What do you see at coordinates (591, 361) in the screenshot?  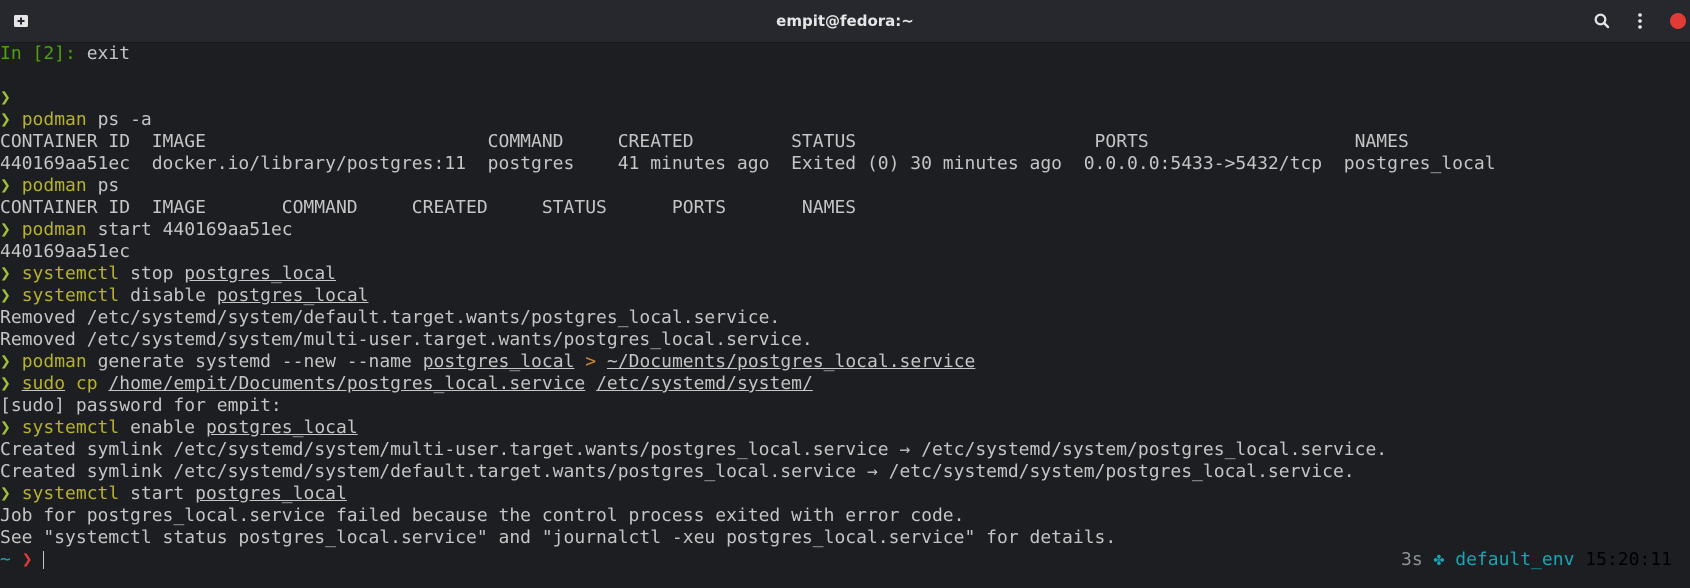 I see `redirect-operator: >` at bounding box center [591, 361].